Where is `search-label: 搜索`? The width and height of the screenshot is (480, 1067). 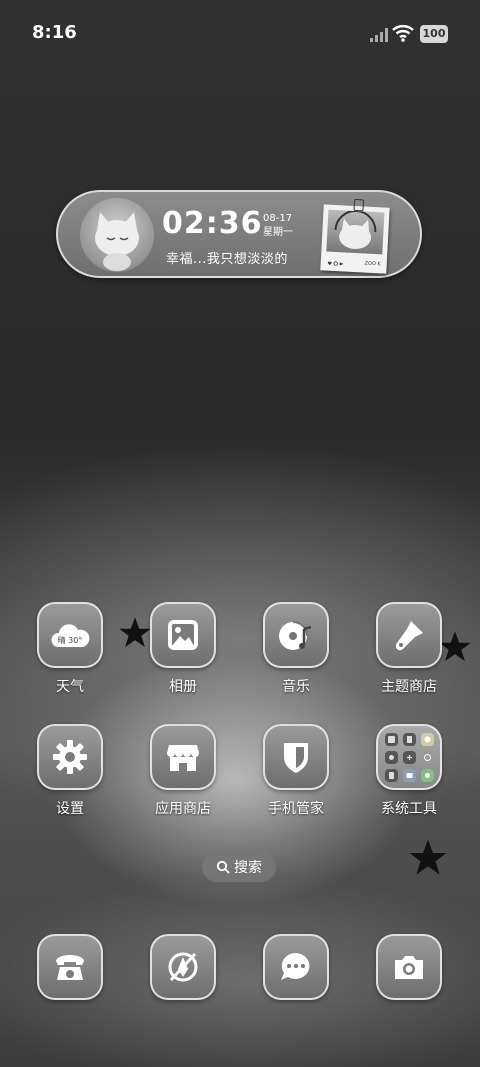
search-label: 搜索 is located at coordinates (248, 868).